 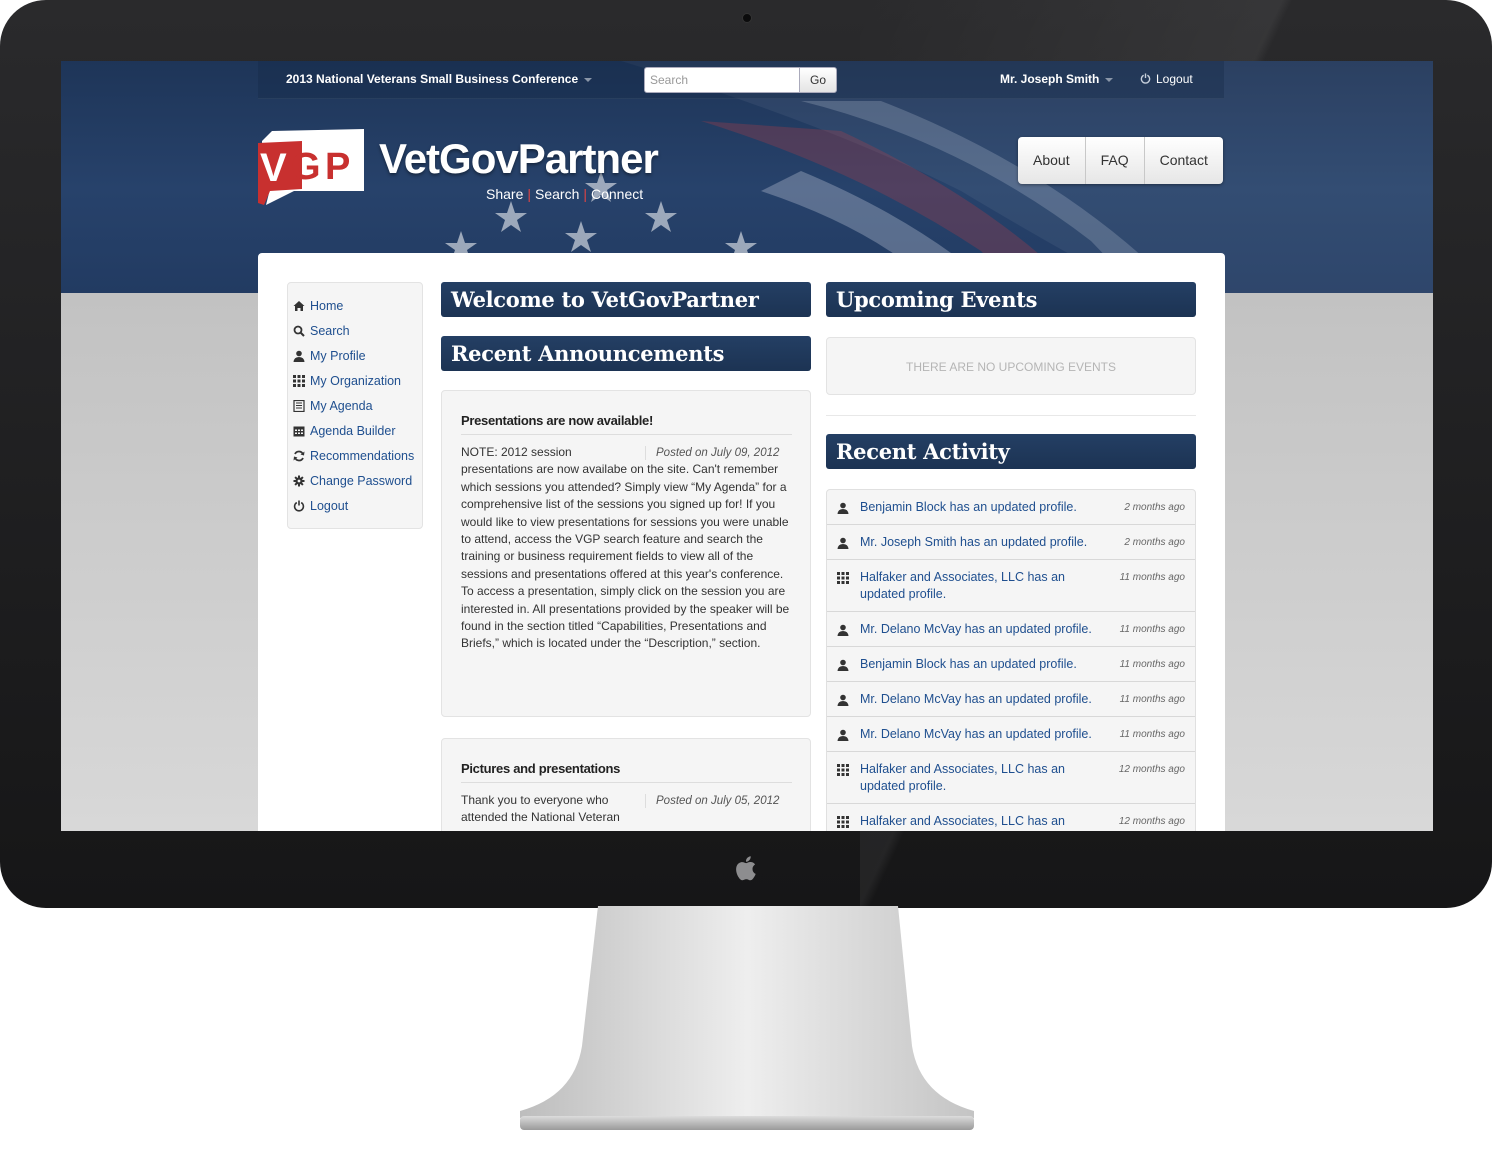 I want to click on go-button: Go, so click(x=818, y=80).